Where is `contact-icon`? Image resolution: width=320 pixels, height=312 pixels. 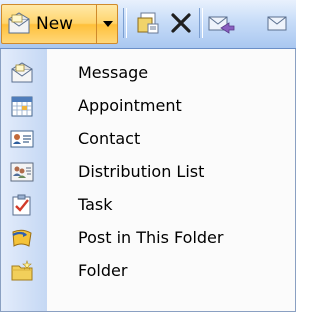
contact-icon is located at coordinates (22, 139).